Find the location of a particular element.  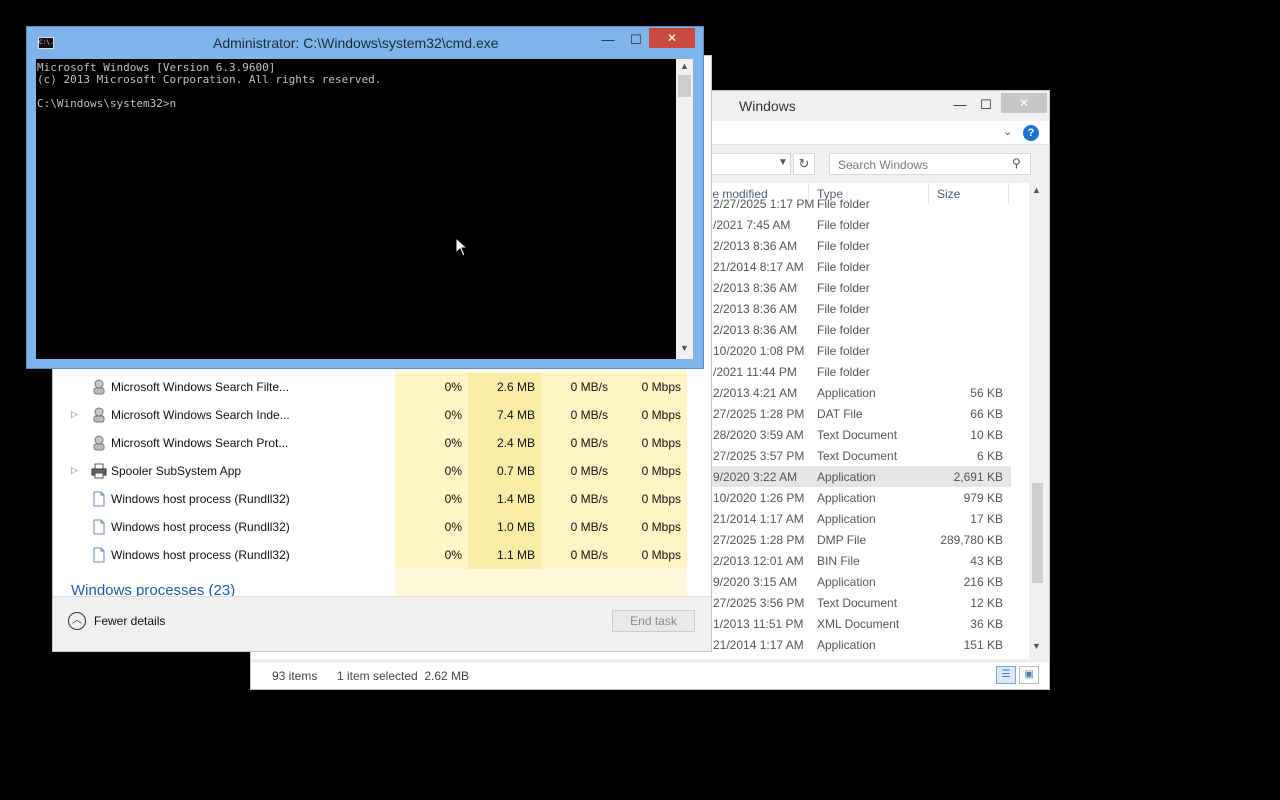

file-size: 12 KB is located at coordinates (986, 603).